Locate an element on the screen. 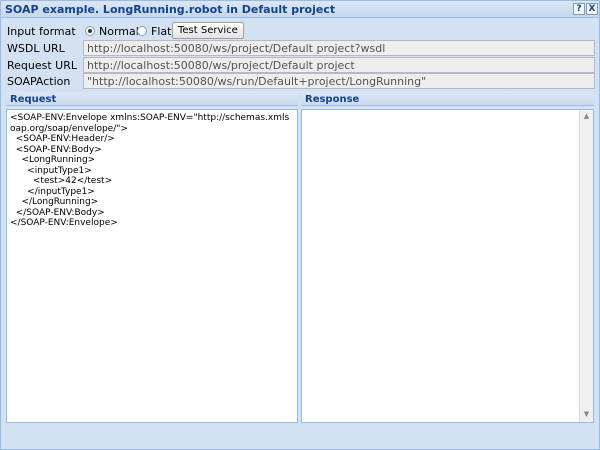 Image resolution: width=600 pixels, height=450 pixels. test-service-button: Test Service is located at coordinates (208, 30).